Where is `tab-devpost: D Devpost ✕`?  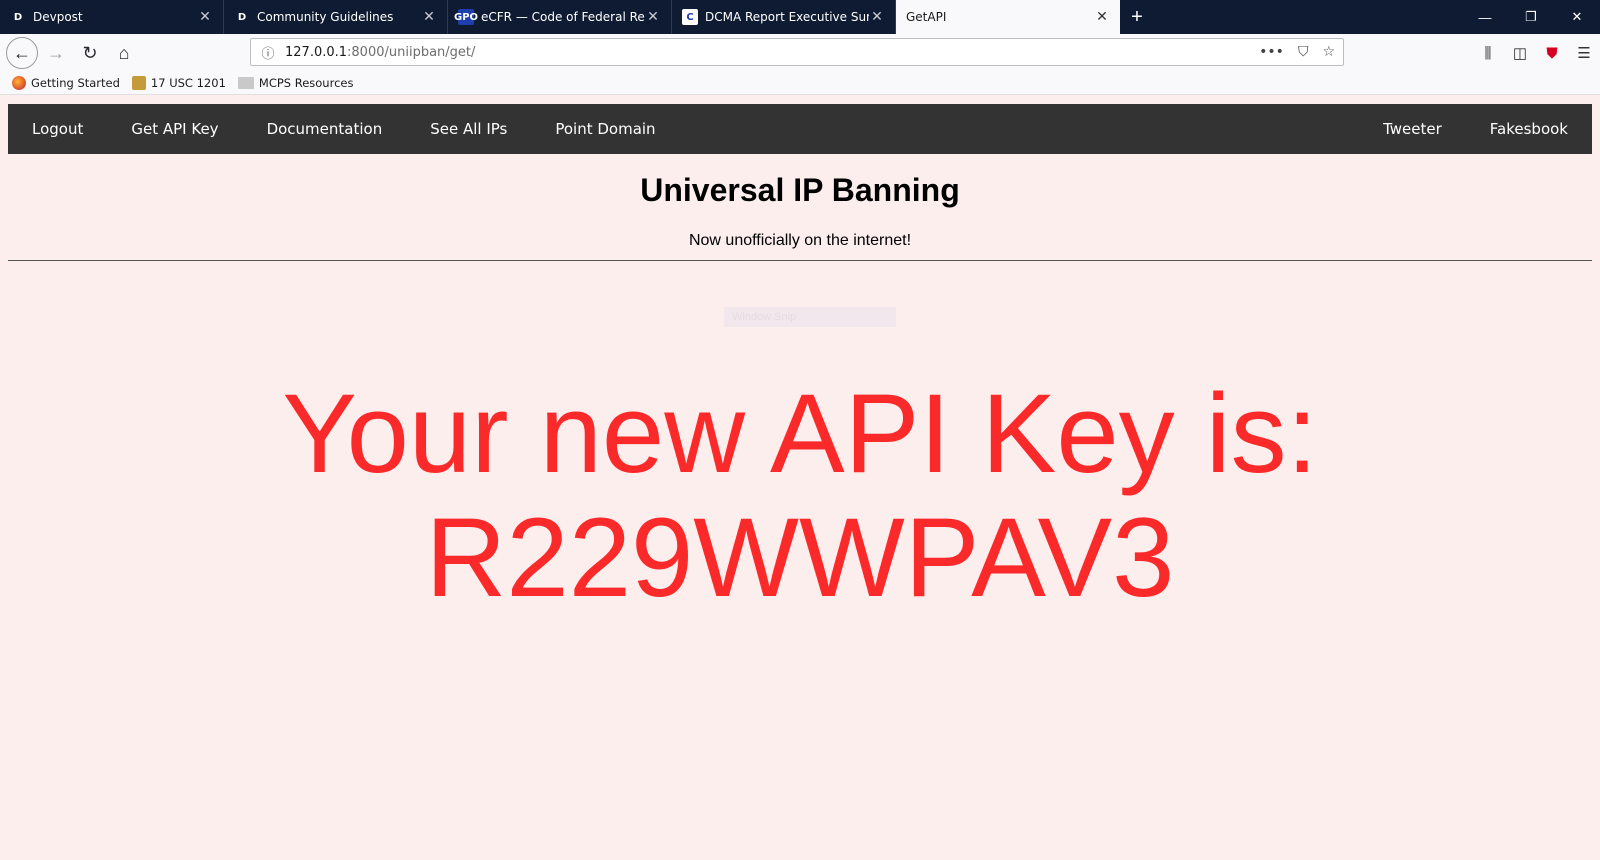
tab-devpost: D Devpost ✕ is located at coordinates (112, 17).